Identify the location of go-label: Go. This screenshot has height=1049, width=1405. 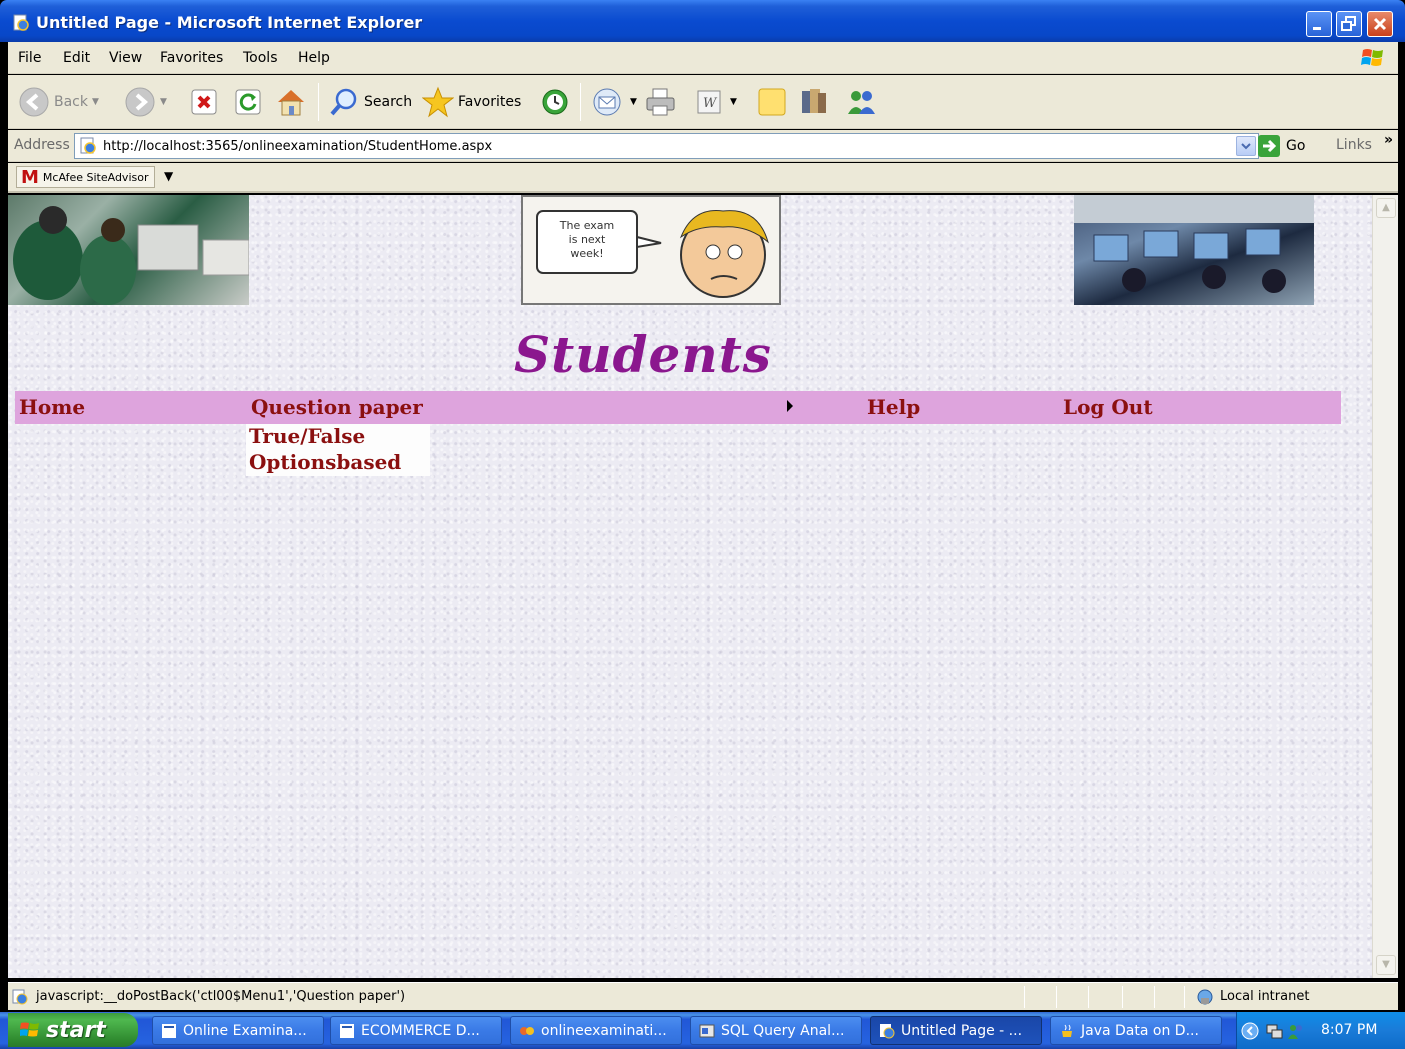
(1296, 146).